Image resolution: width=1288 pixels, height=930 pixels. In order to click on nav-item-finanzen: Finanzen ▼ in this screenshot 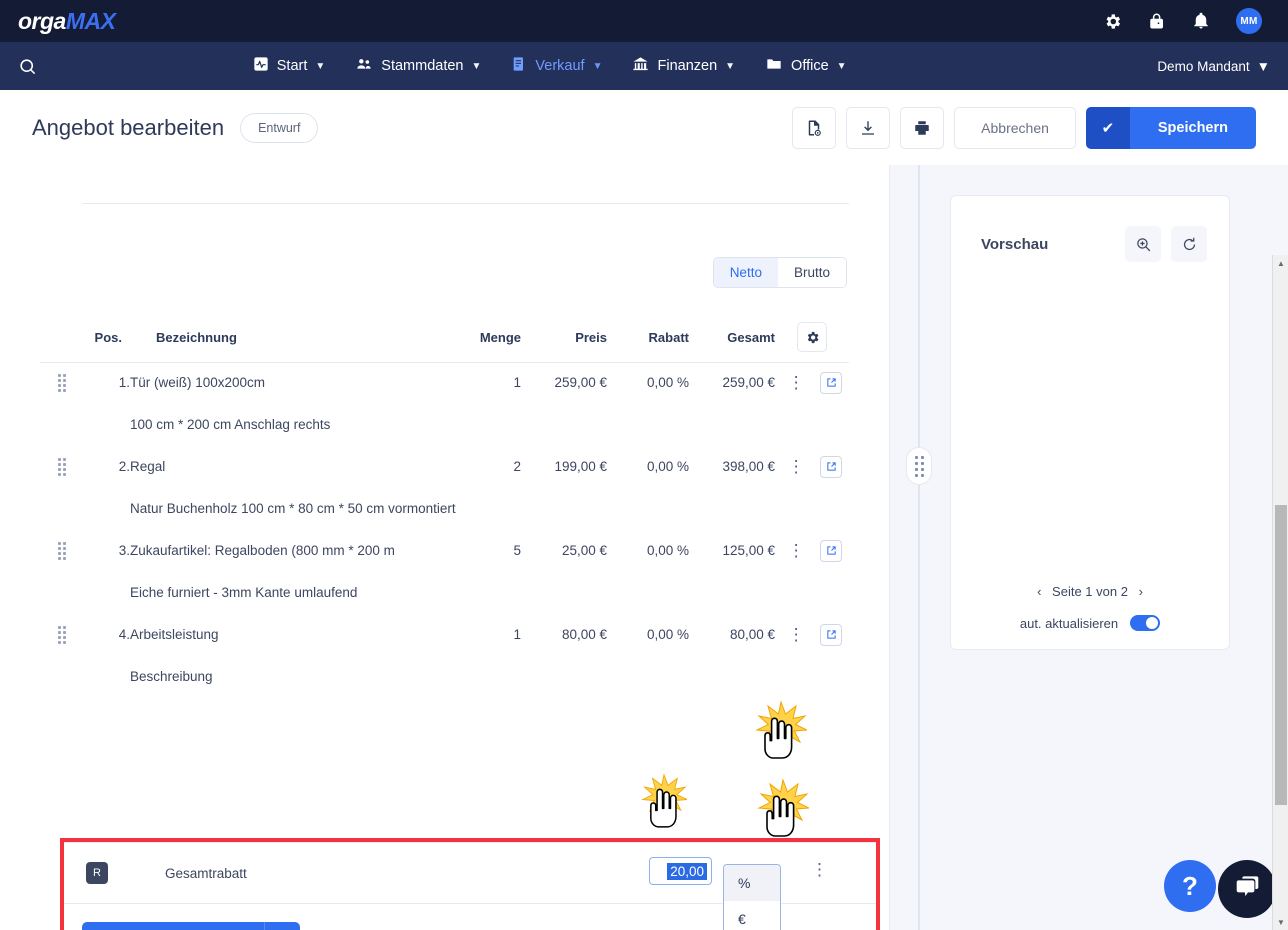, I will do `click(683, 66)`.